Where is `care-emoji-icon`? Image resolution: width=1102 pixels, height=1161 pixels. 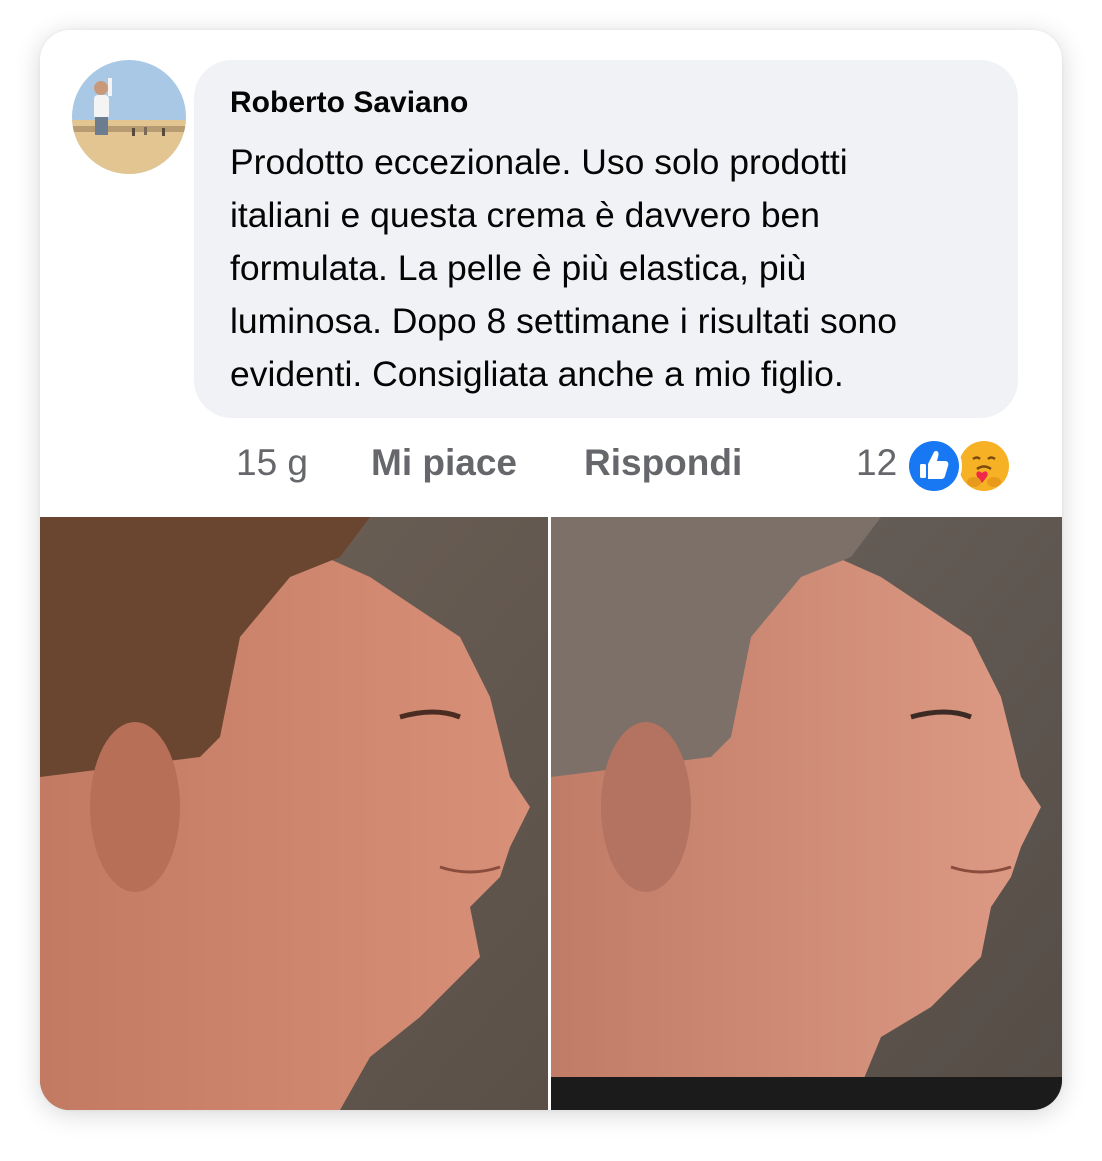 care-emoji-icon is located at coordinates (984, 466).